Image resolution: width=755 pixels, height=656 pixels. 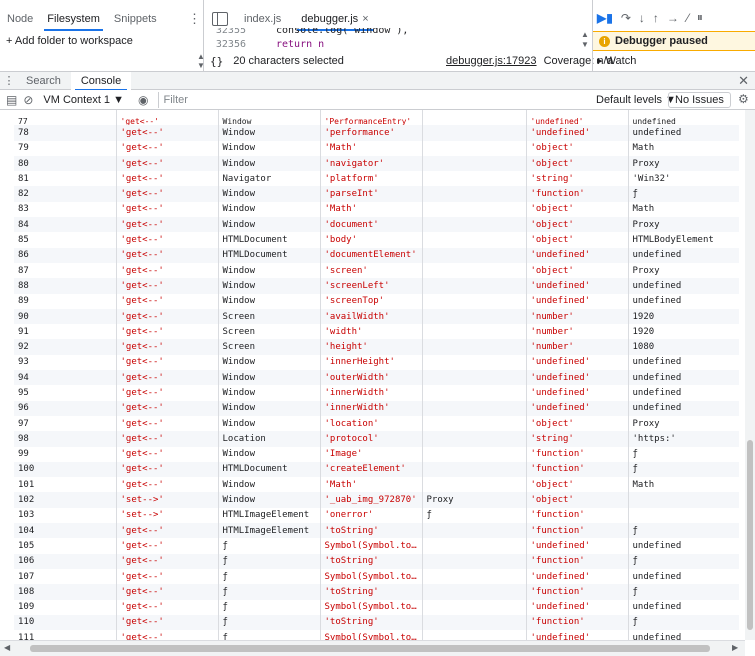 I want to click on close-icon: ✕, so click(x=743, y=81).